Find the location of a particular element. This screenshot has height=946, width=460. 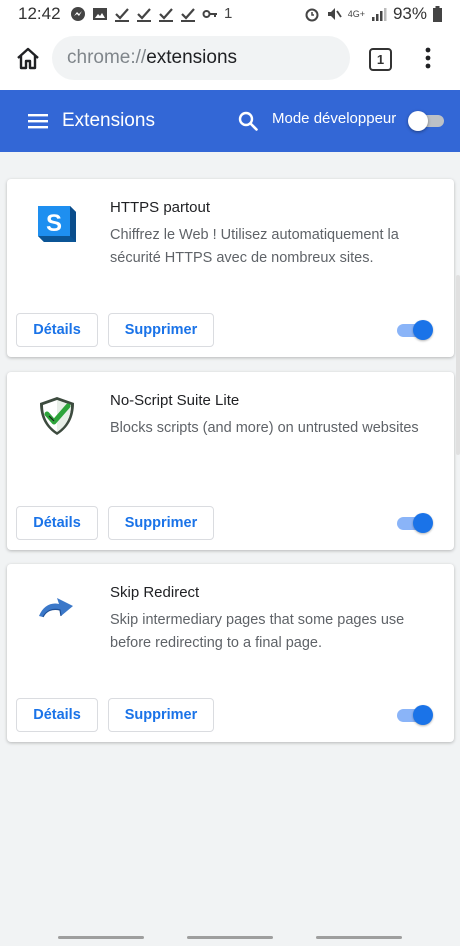

mute-icon is located at coordinates (334, 14).